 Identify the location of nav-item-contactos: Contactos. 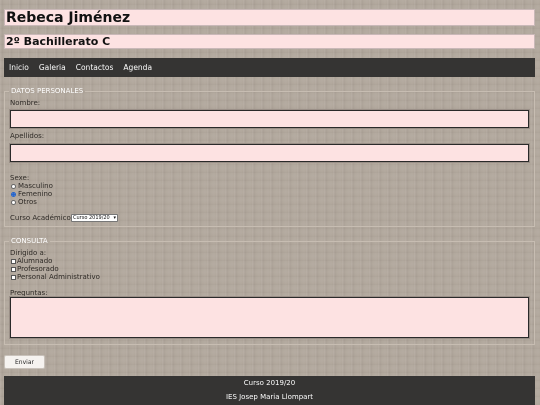
(95, 67).